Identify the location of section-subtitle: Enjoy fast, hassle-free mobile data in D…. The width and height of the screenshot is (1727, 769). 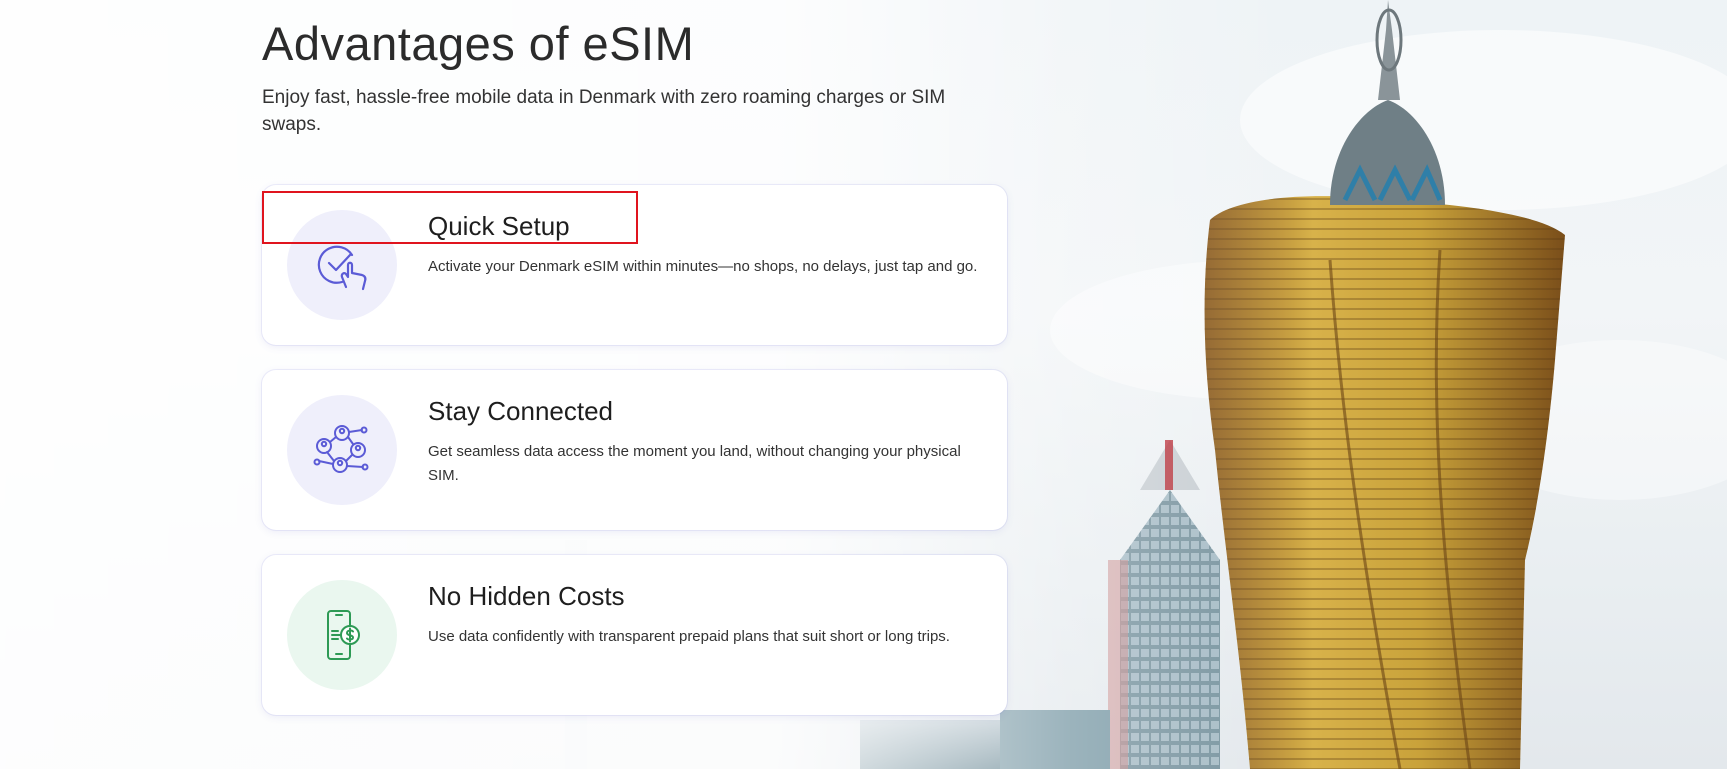
(604, 111).